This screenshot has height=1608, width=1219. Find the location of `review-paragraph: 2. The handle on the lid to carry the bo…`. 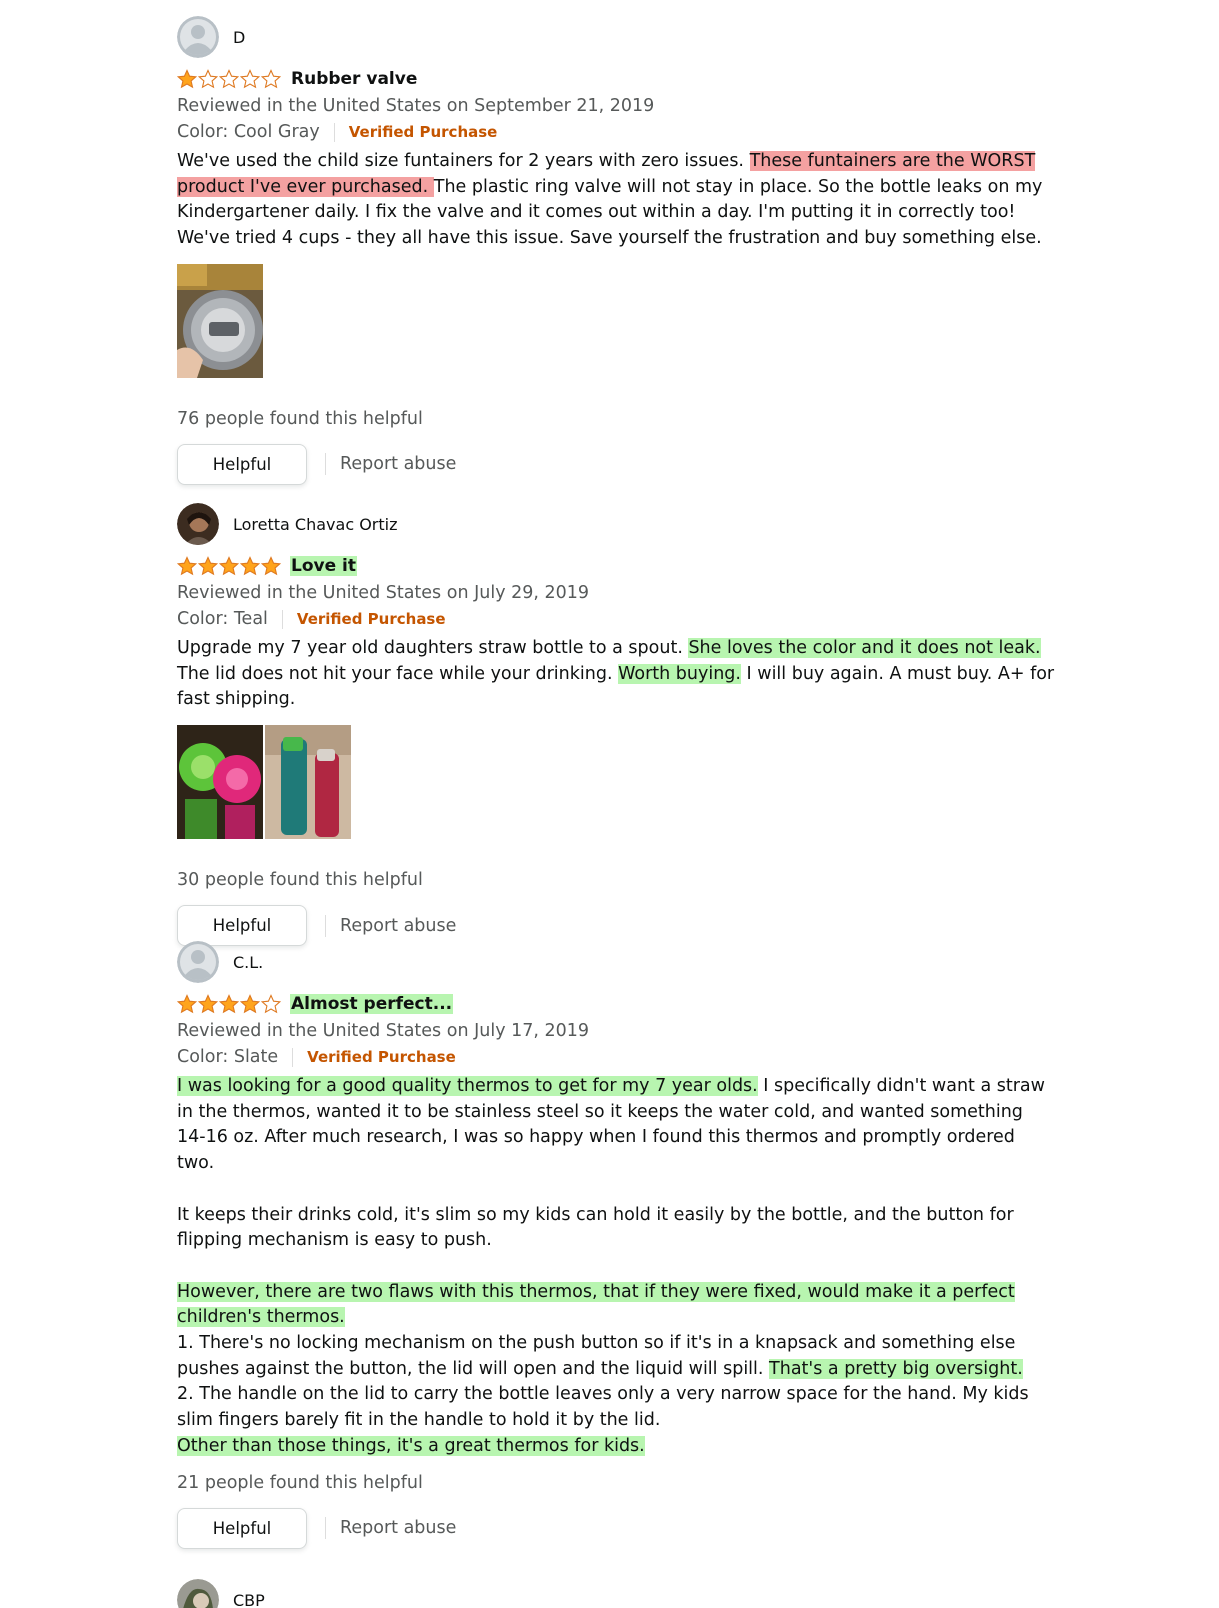

review-paragraph: 2. The handle on the lid to carry the bo… is located at coordinates (617, 1407).